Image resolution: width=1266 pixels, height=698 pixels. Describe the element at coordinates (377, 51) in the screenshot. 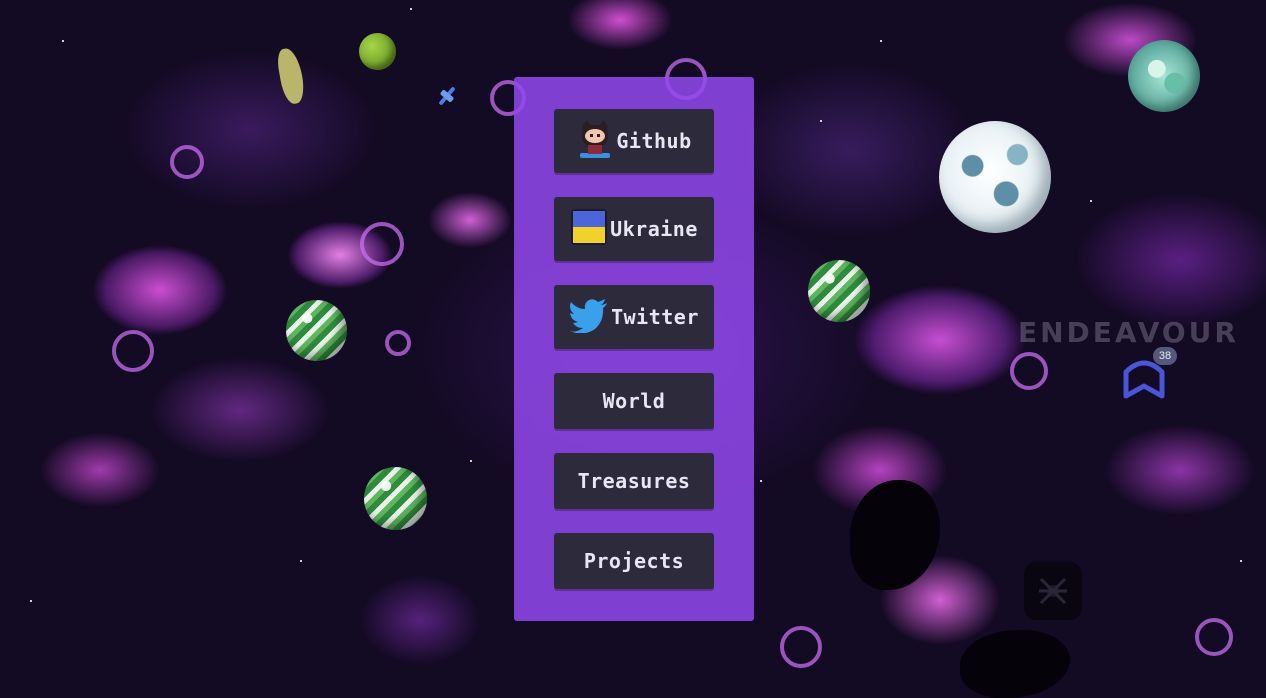

I see `lime-planet` at that location.